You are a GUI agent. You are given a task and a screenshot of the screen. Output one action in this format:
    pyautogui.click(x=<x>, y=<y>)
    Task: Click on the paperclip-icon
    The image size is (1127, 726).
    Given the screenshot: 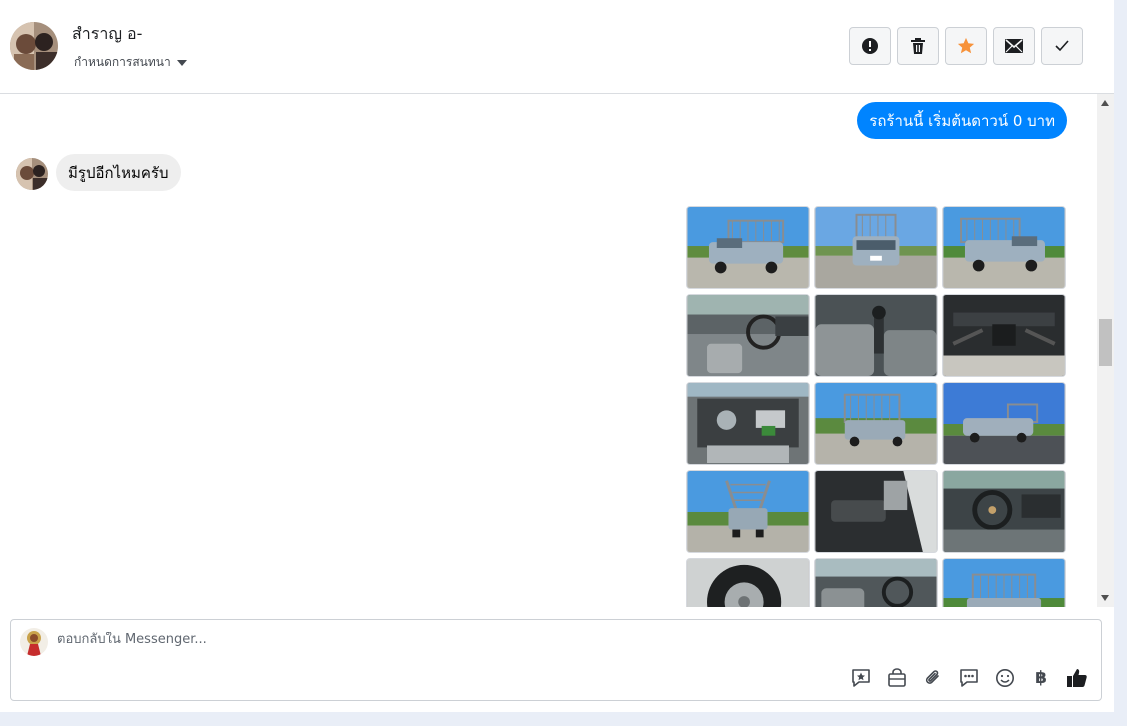 What is the action you would take?
    pyautogui.click(x=932, y=677)
    